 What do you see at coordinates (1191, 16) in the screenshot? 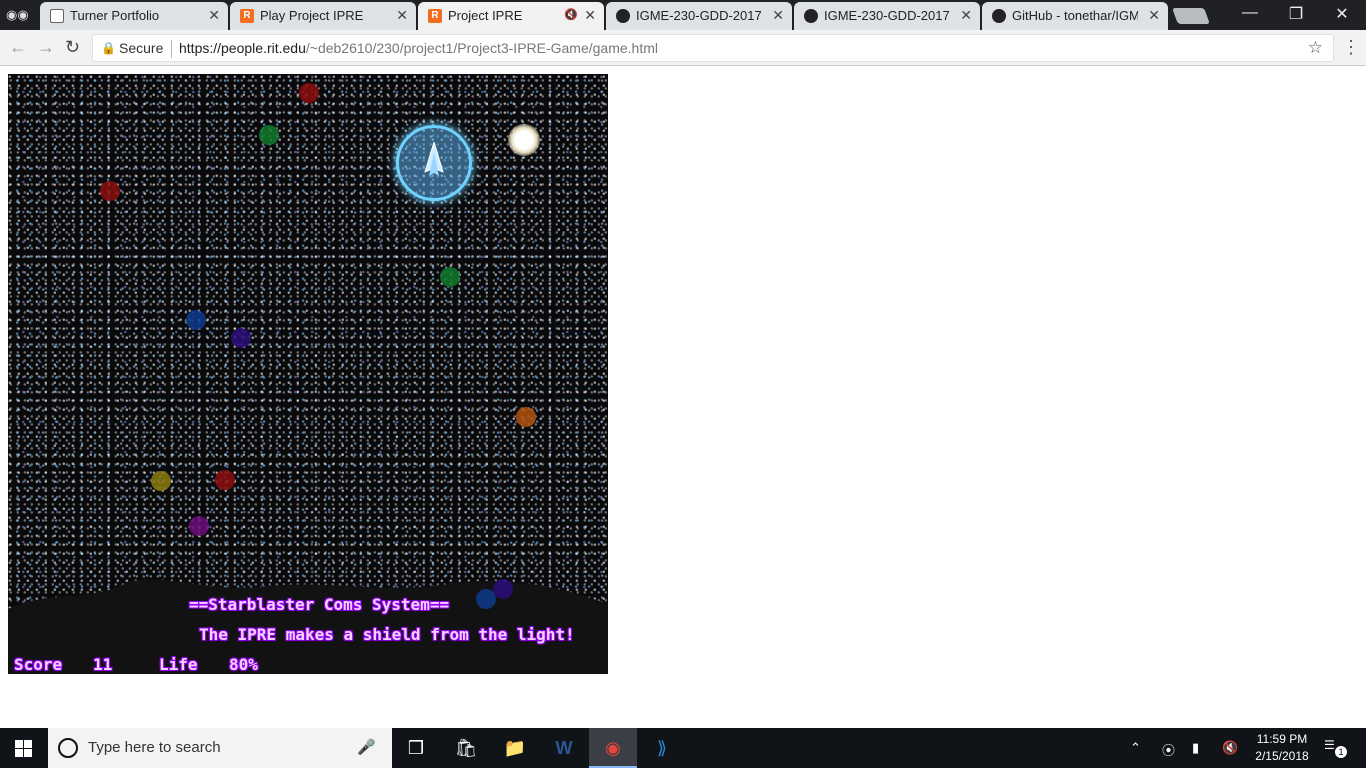
I see `new-tab-button` at bounding box center [1191, 16].